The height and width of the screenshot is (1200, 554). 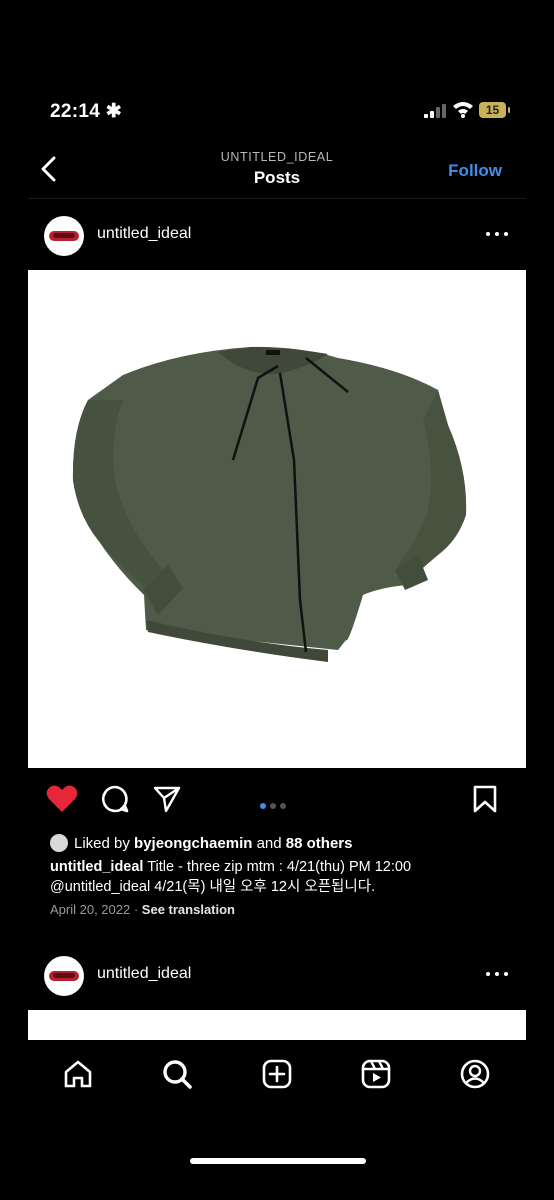 What do you see at coordinates (277, 235) in the screenshot?
I see `post-header: untitled_ideal` at bounding box center [277, 235].